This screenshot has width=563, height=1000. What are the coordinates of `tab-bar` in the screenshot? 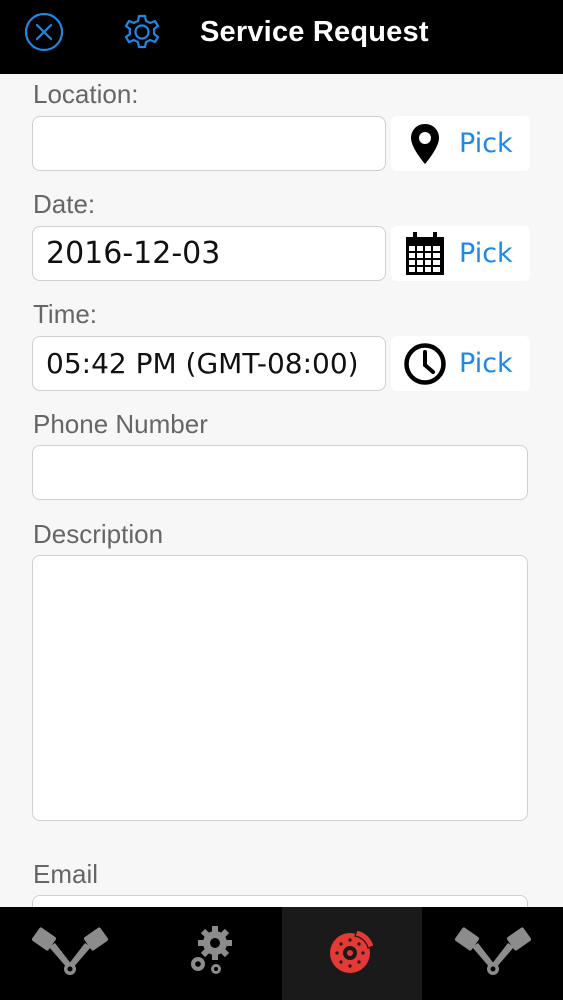 It's located at (281, 953).